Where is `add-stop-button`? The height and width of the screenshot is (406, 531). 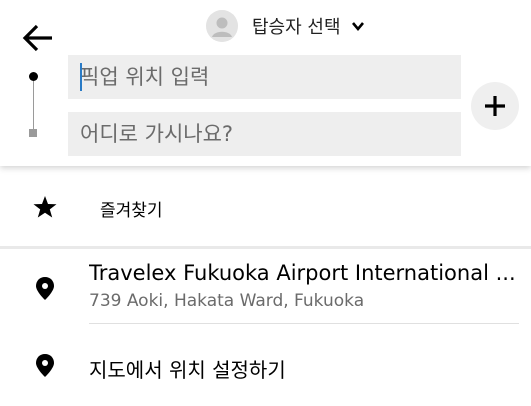 add-stop-button is located at coordinates (495, 106).